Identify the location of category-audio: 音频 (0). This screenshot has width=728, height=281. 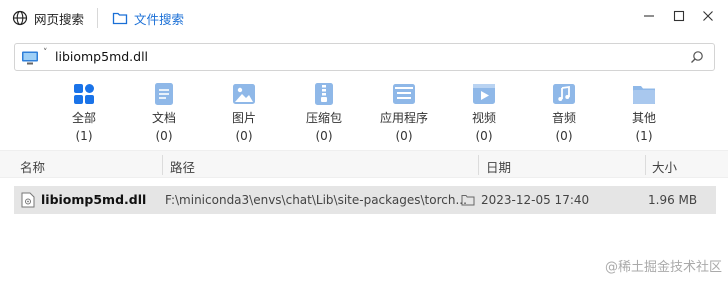
(564, 113).